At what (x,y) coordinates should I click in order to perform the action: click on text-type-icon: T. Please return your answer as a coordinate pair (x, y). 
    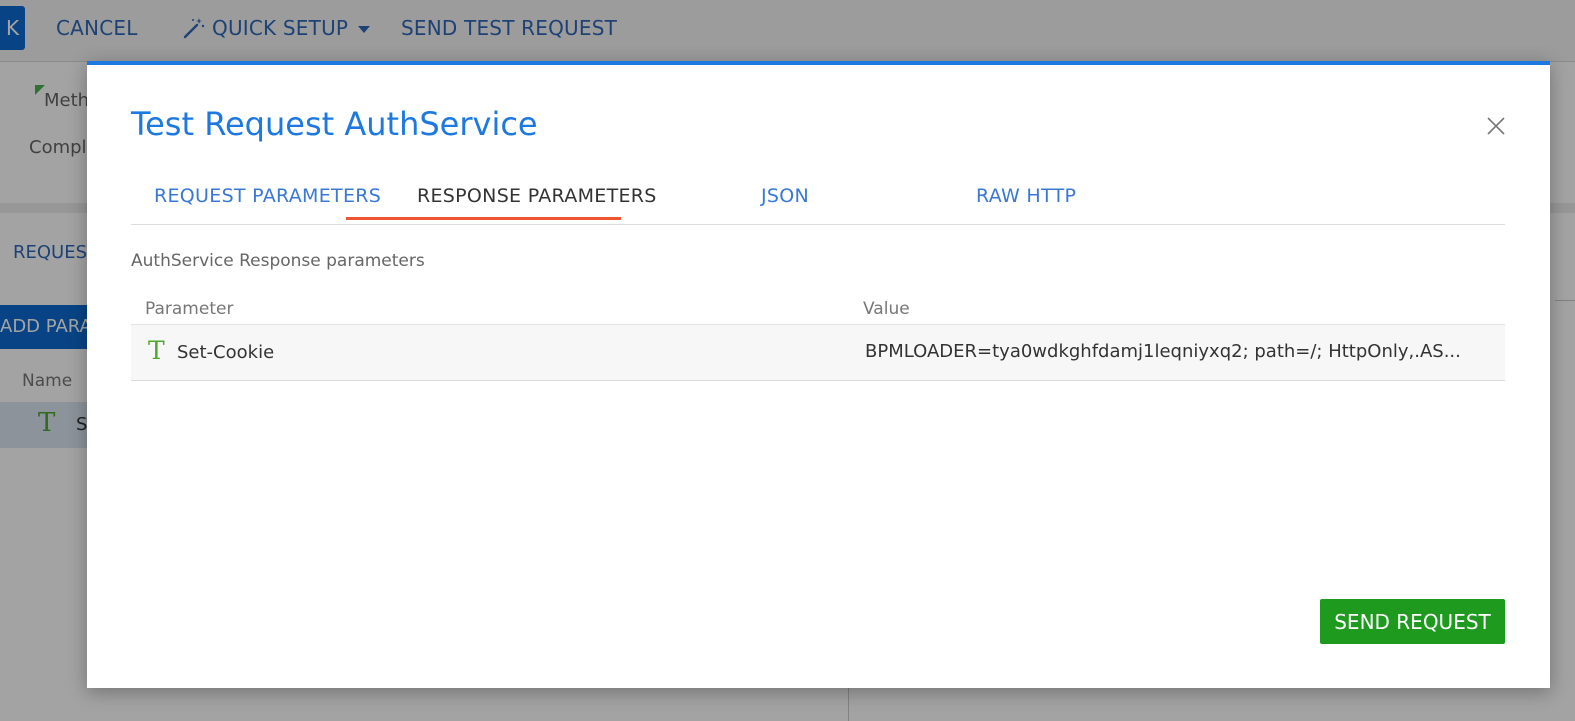
    Looking at the image, I should click on (156, 350).